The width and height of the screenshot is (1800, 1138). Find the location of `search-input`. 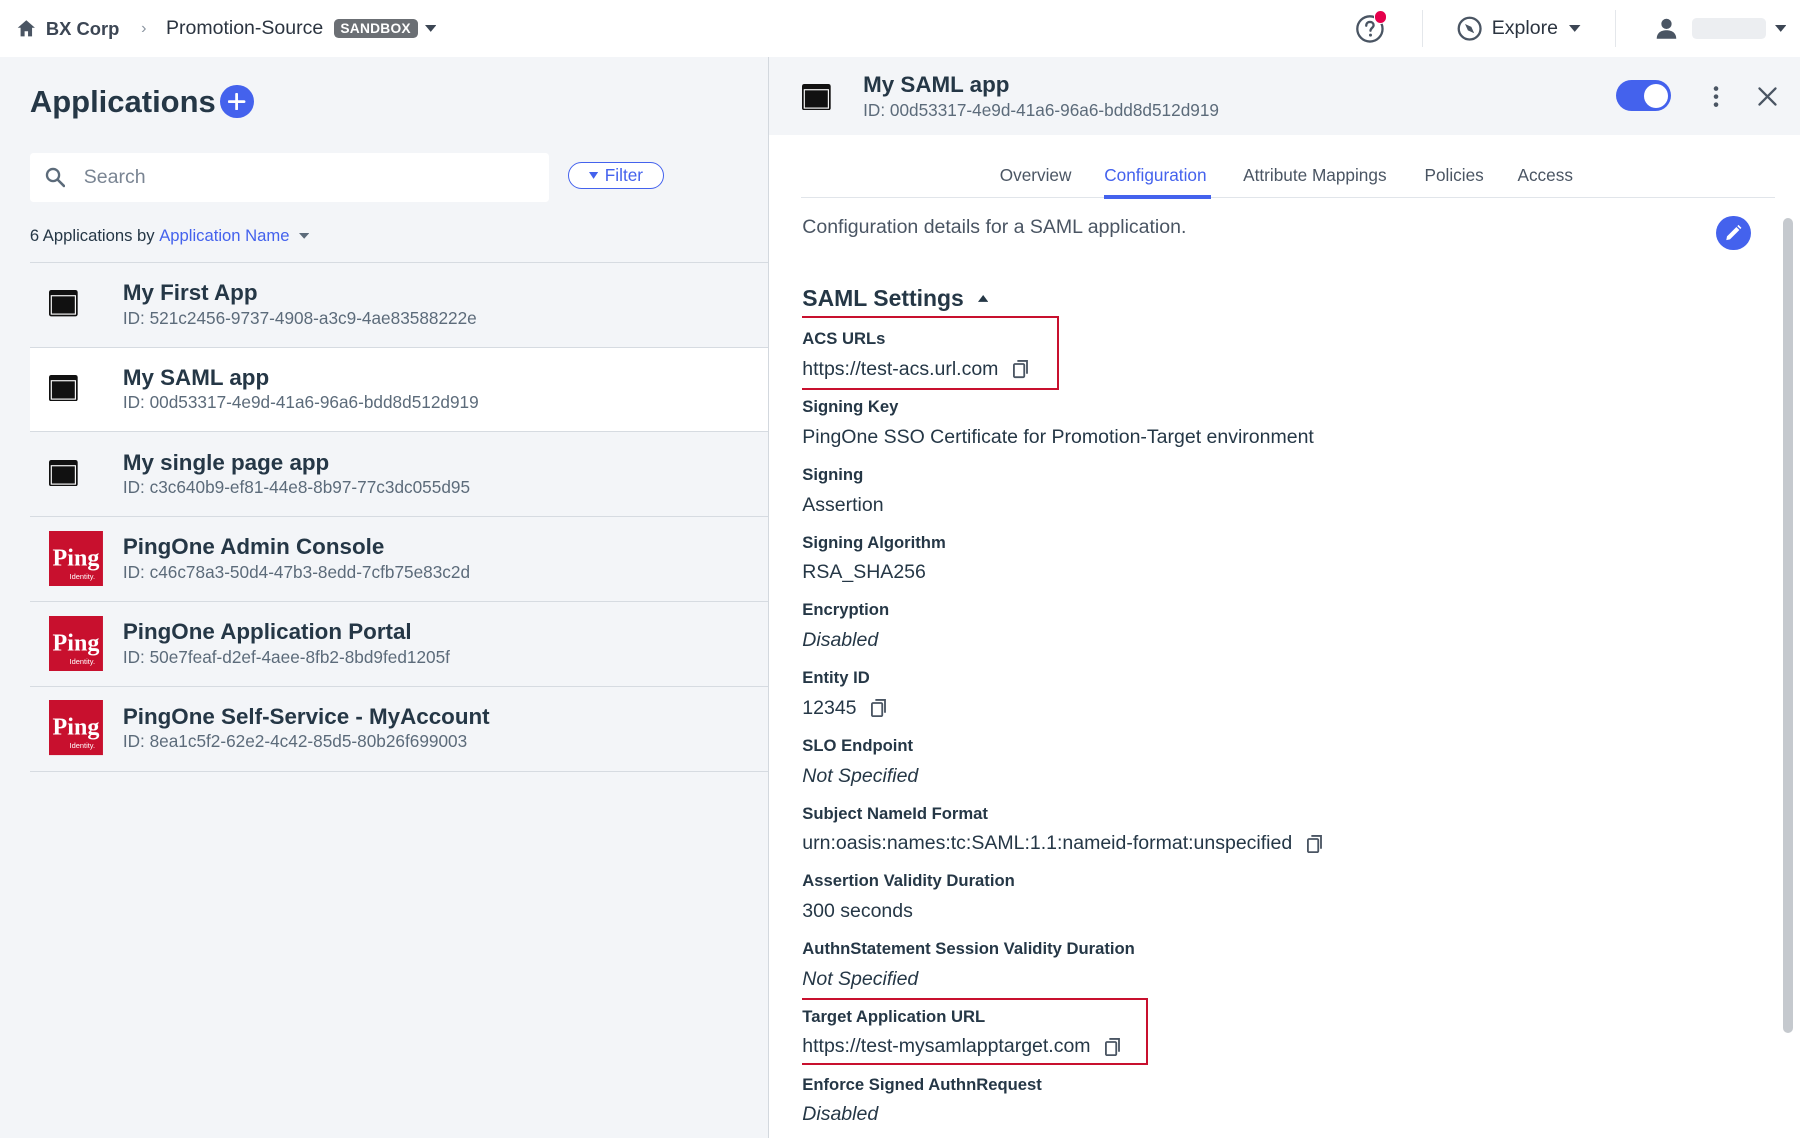

search-input is located at coordinates (302, 177).